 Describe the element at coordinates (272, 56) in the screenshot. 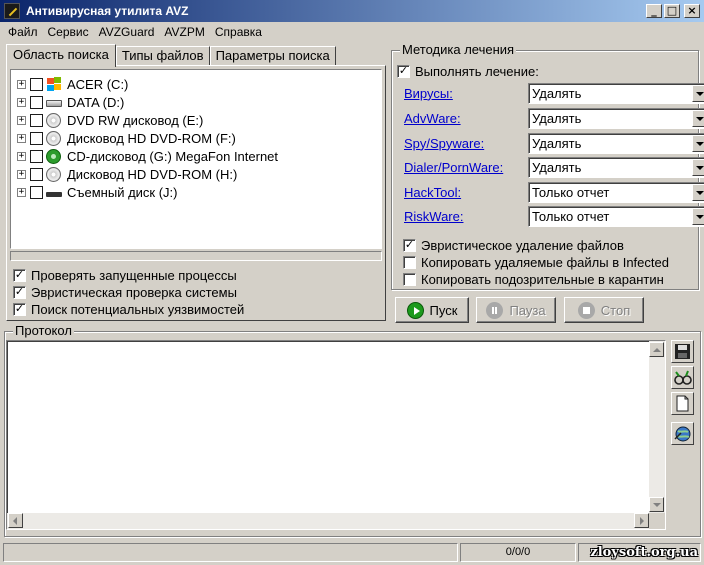

I see `tab-search-params: Параметры поиска` at that location.